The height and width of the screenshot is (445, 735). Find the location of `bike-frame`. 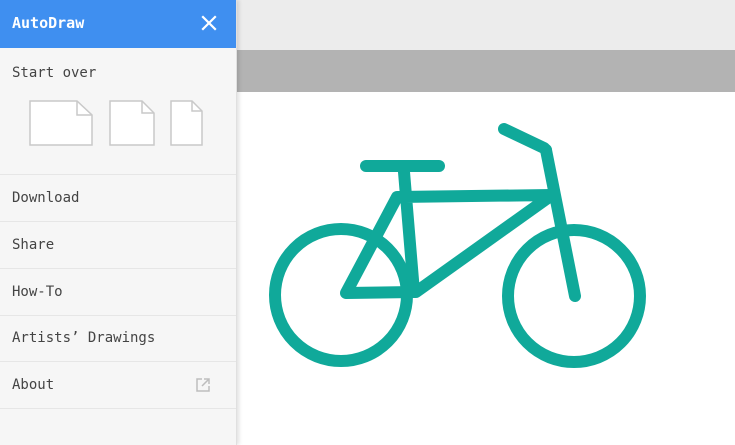

bike-frame is located at coordinates (449, 232).